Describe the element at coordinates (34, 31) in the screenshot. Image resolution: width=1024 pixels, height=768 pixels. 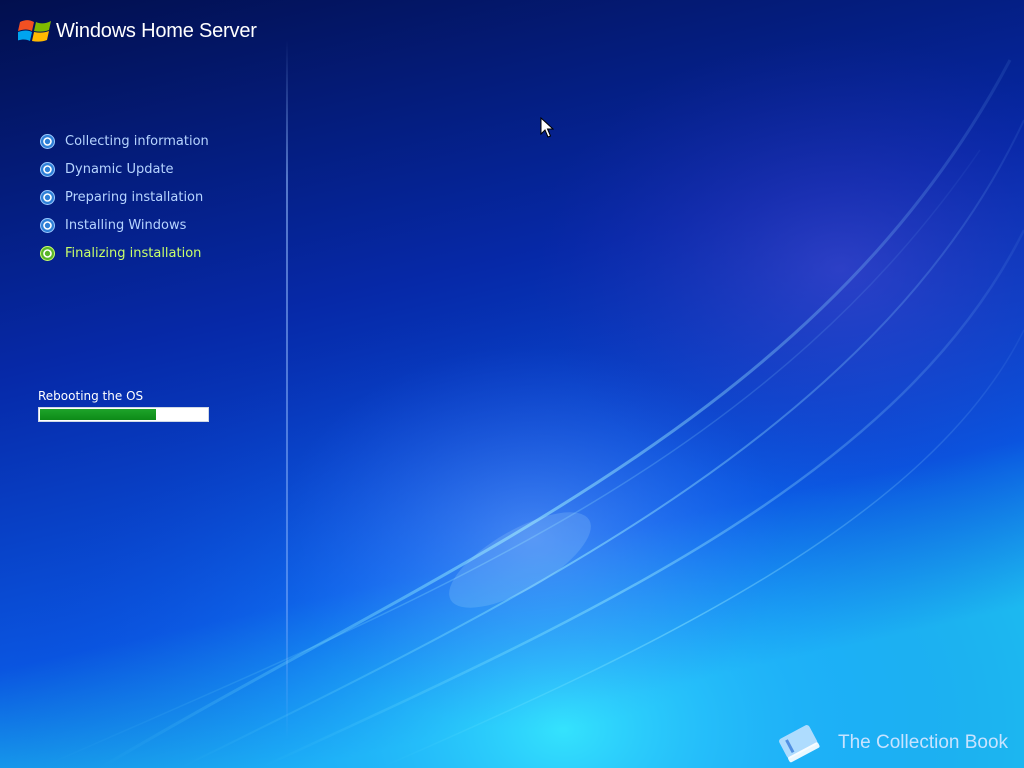
I see `windows-flag-icon` at that location.